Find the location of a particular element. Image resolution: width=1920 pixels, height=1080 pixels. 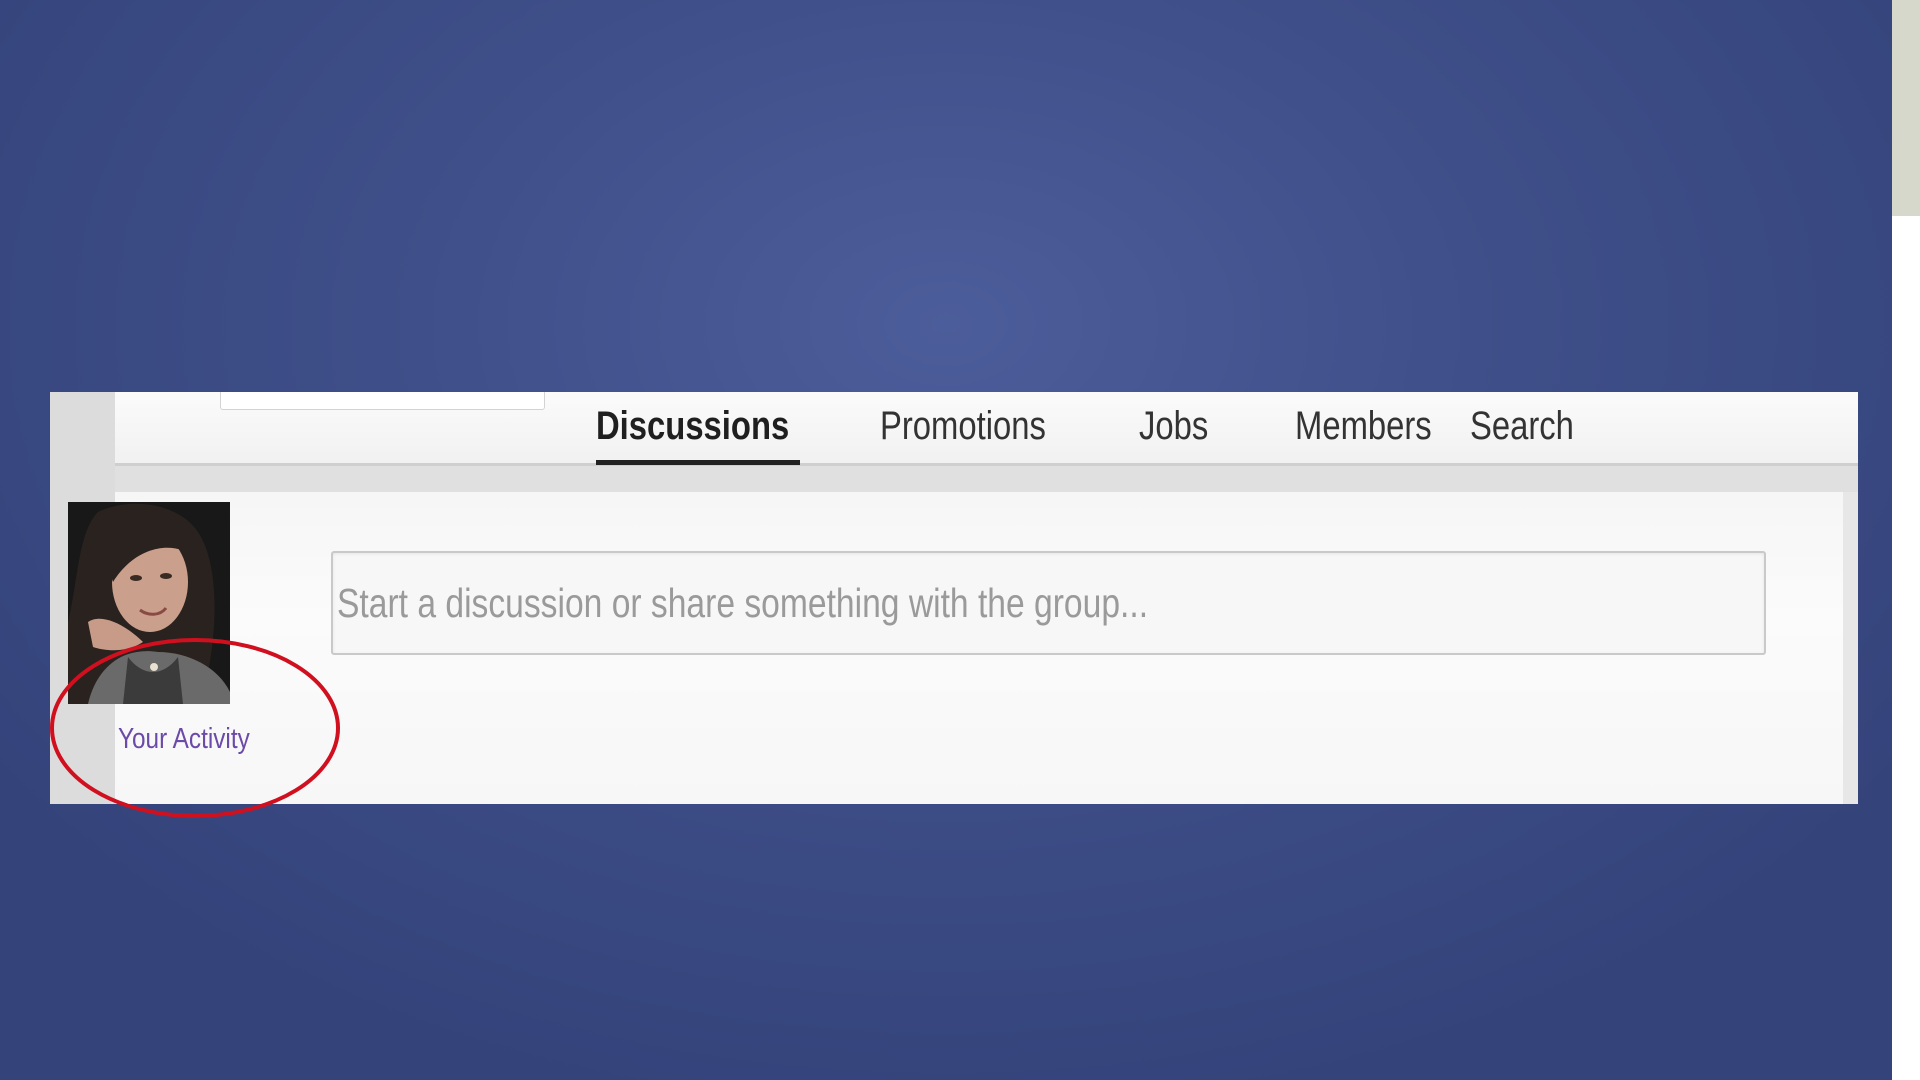

user-photo-icon is located at coordinates (149, 603).